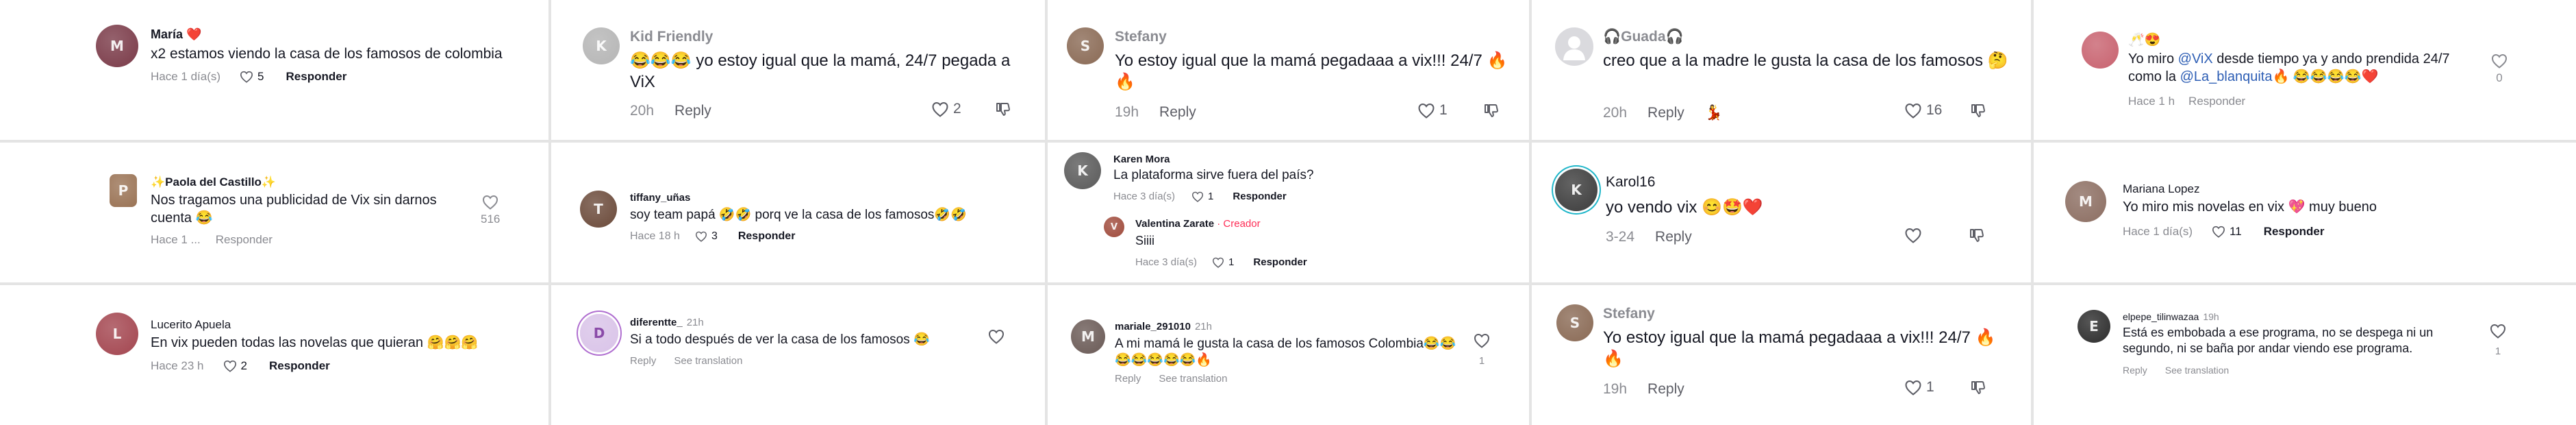 This screenshot has height=425, width=2576. What do you see at coordinates (117, 334) in the screenshot?
I see `avatar: L` at bounding box center [117, 334].